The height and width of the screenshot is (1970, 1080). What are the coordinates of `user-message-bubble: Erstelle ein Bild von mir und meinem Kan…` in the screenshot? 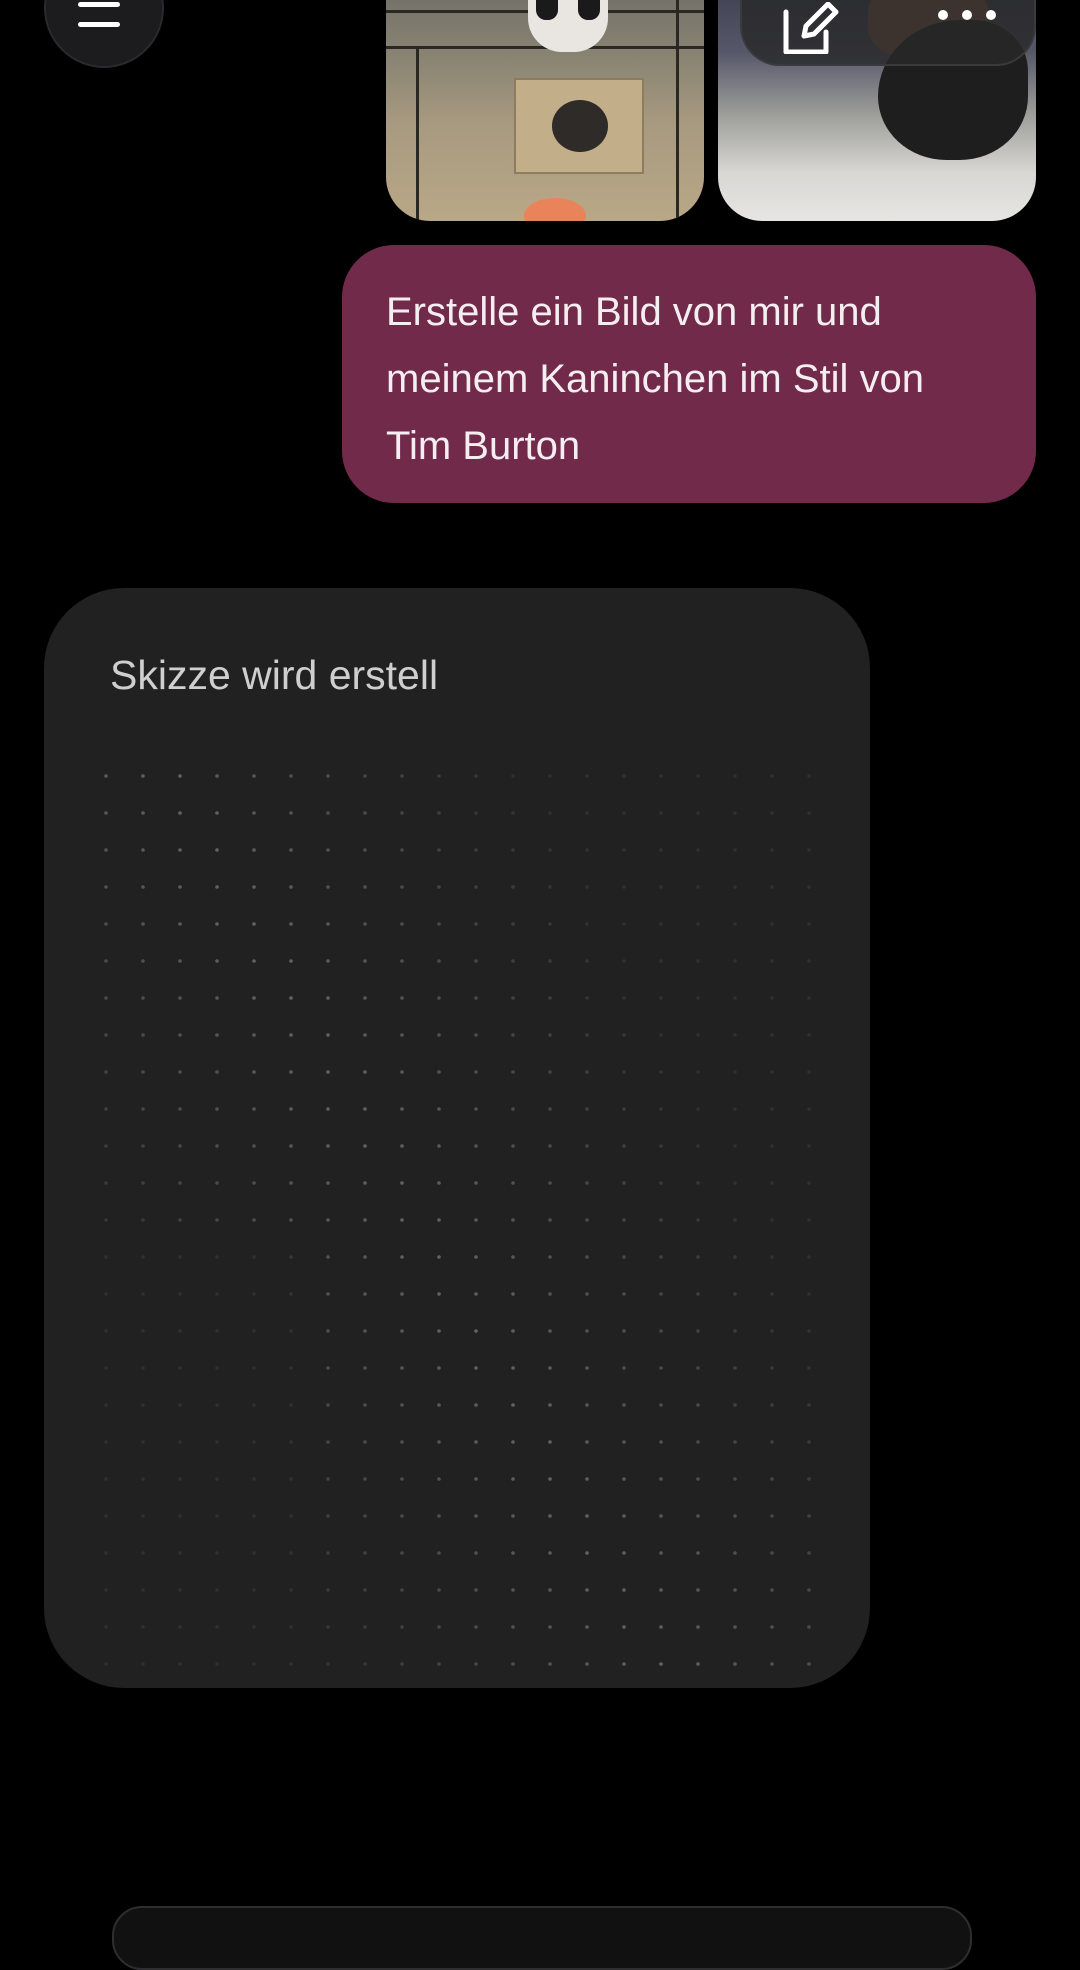 It's located at (689, 374).